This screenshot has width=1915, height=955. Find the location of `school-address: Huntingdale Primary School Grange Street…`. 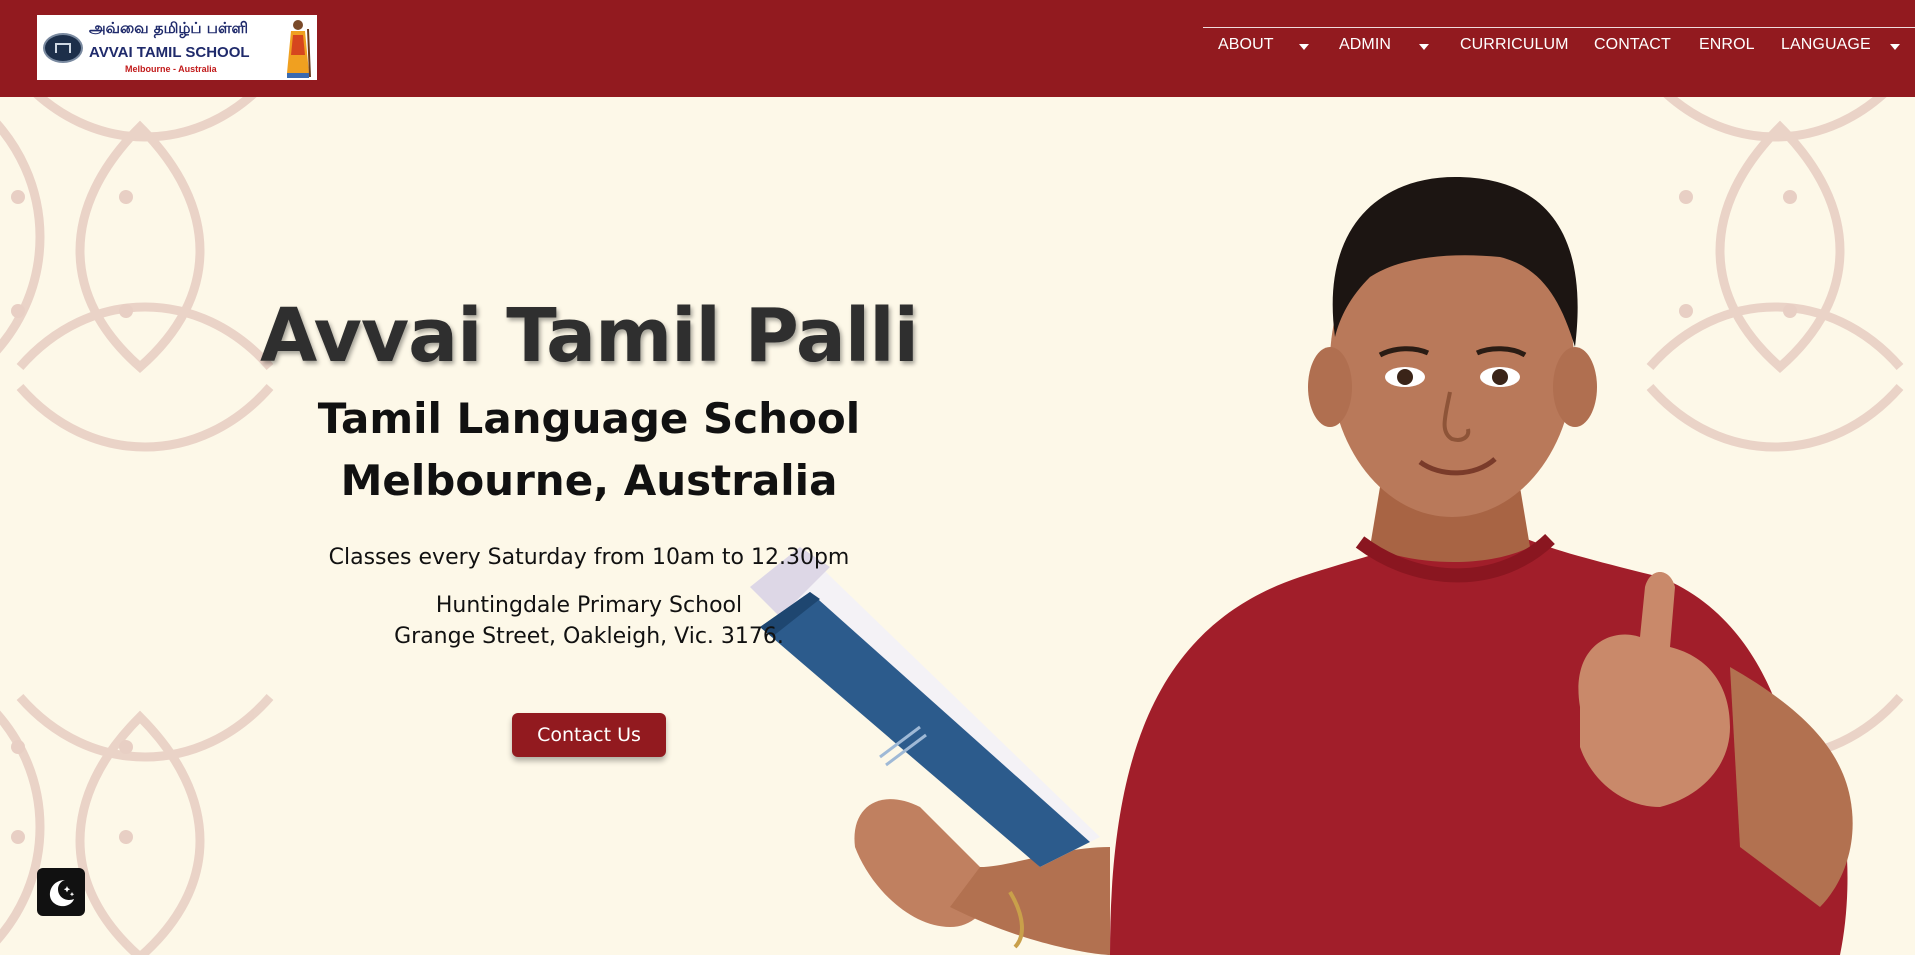

school-address: Huntingdale Primary School Grange Street… is located at coordinates (589, 621).